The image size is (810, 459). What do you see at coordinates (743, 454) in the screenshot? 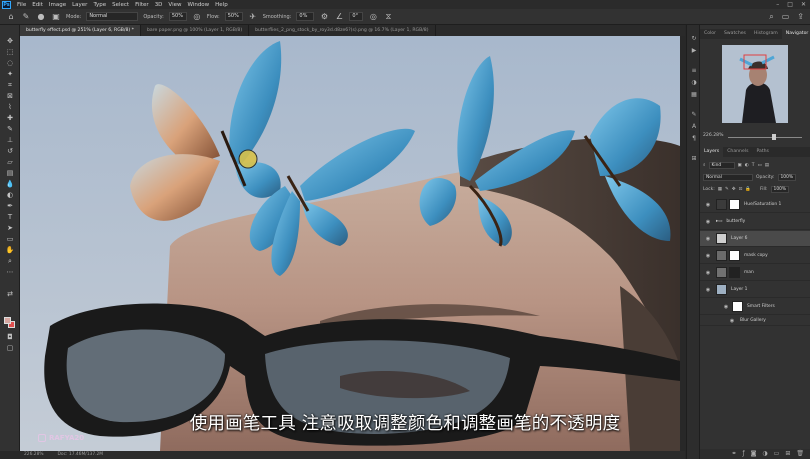
I see `fx-icon: ƒ` at bounding box center [743, 454].